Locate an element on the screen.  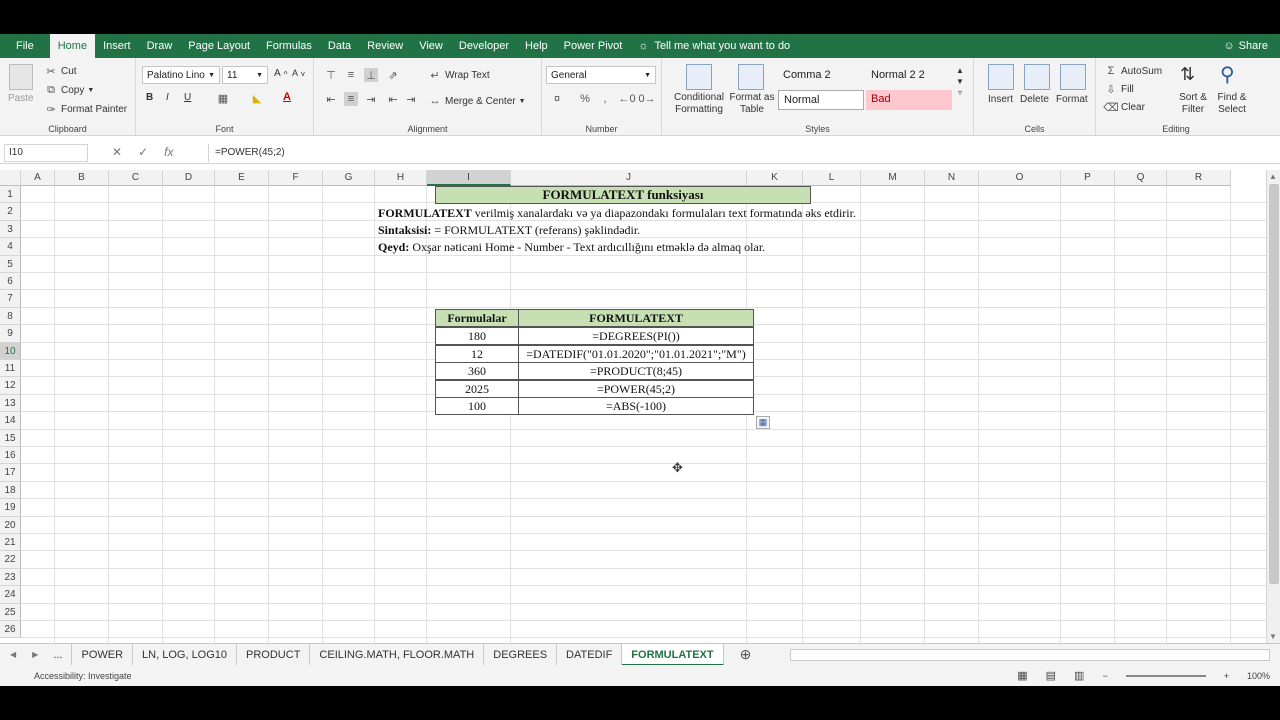
row-header-5: 5 is located at coordinates (10, 264).